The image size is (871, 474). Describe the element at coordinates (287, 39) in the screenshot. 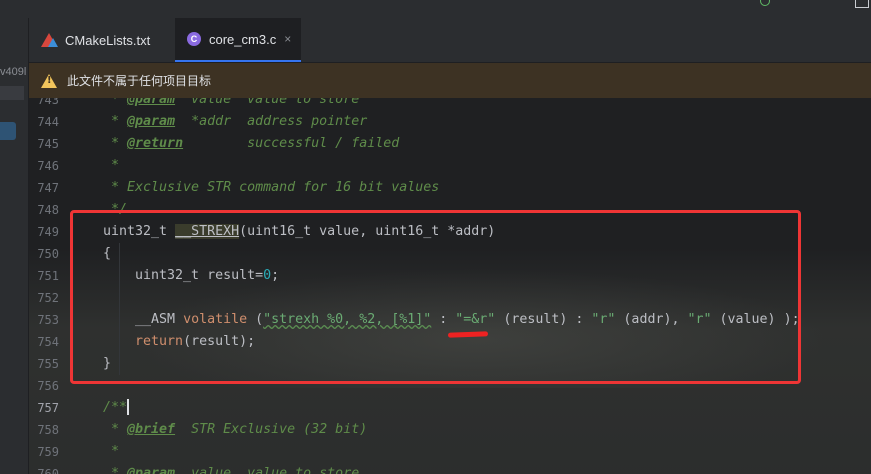

I see `close-icon: ×` at that location.